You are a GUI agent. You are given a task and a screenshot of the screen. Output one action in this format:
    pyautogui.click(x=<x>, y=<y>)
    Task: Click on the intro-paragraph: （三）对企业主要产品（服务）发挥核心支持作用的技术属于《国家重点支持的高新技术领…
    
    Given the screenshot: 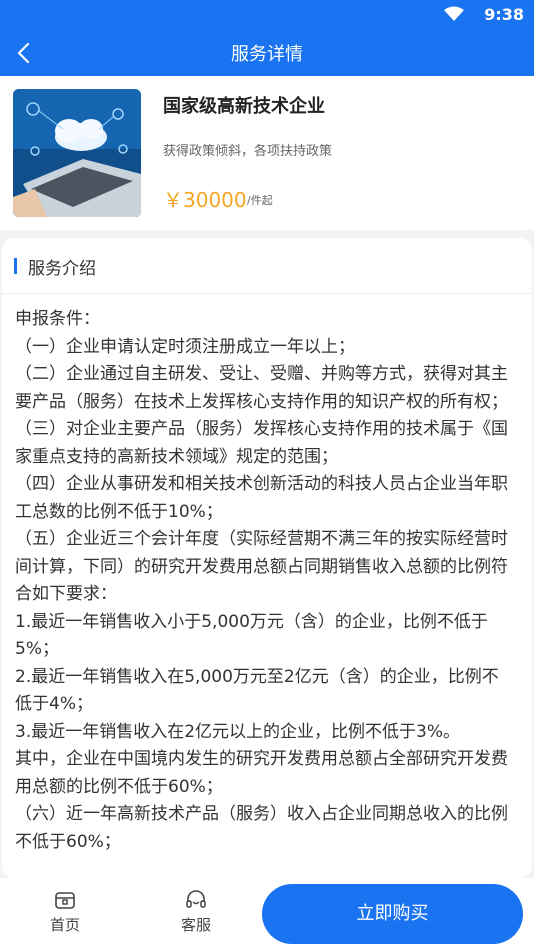 What is the action you would take?
    pyautogui.click(x=261, y=443)
    